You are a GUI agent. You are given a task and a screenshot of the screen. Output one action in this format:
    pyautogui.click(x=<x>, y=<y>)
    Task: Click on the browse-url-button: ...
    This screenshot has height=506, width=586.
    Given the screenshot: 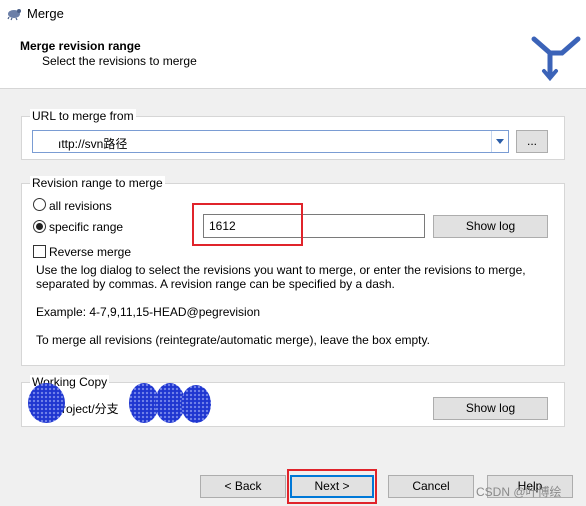 What is the action you would take?
    pyautogui.click(x=532, y=141)
    